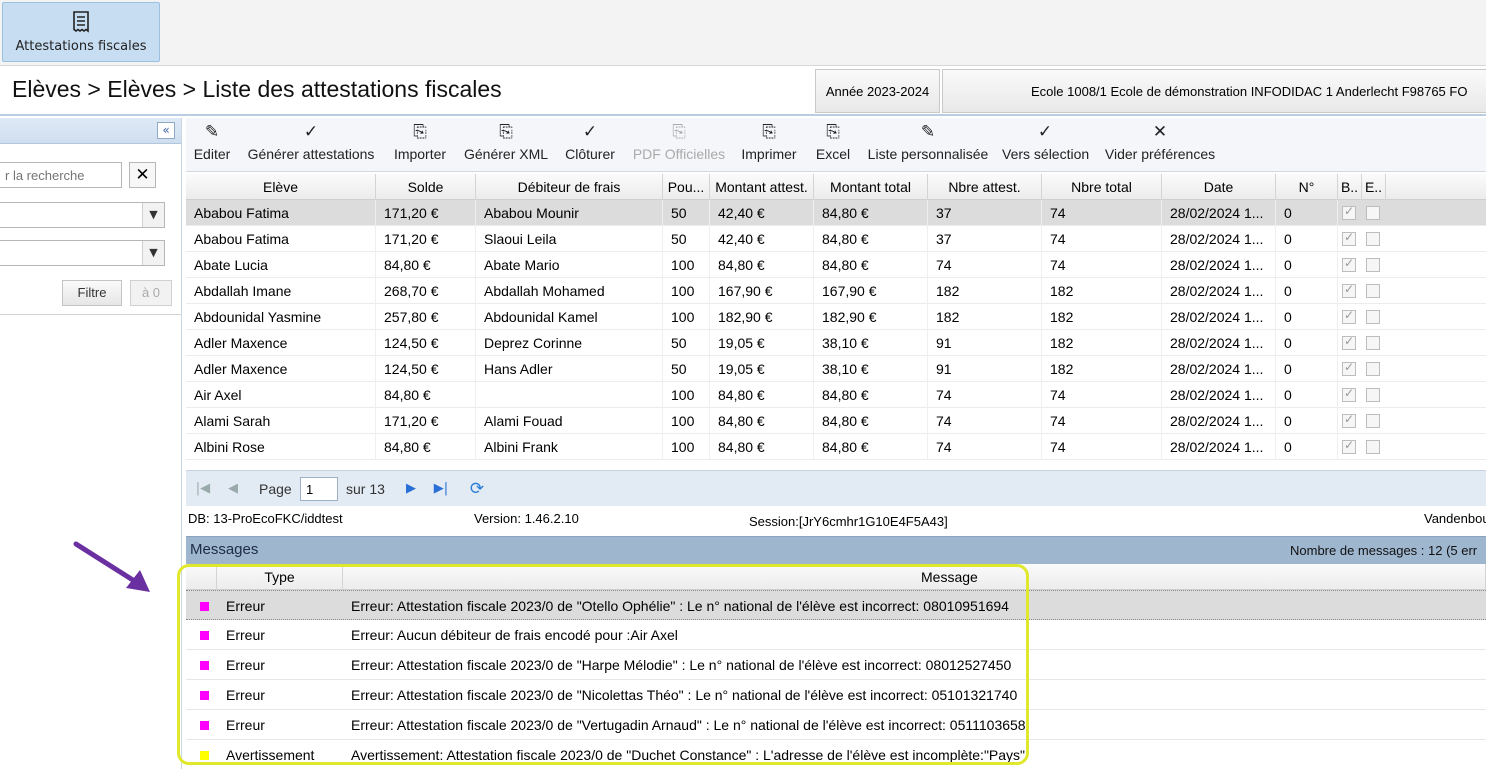  What do you see at coordinates (82, 215) in the screenshot?
I see `filter-select-1: ▼` at bounding box center [82, 215].